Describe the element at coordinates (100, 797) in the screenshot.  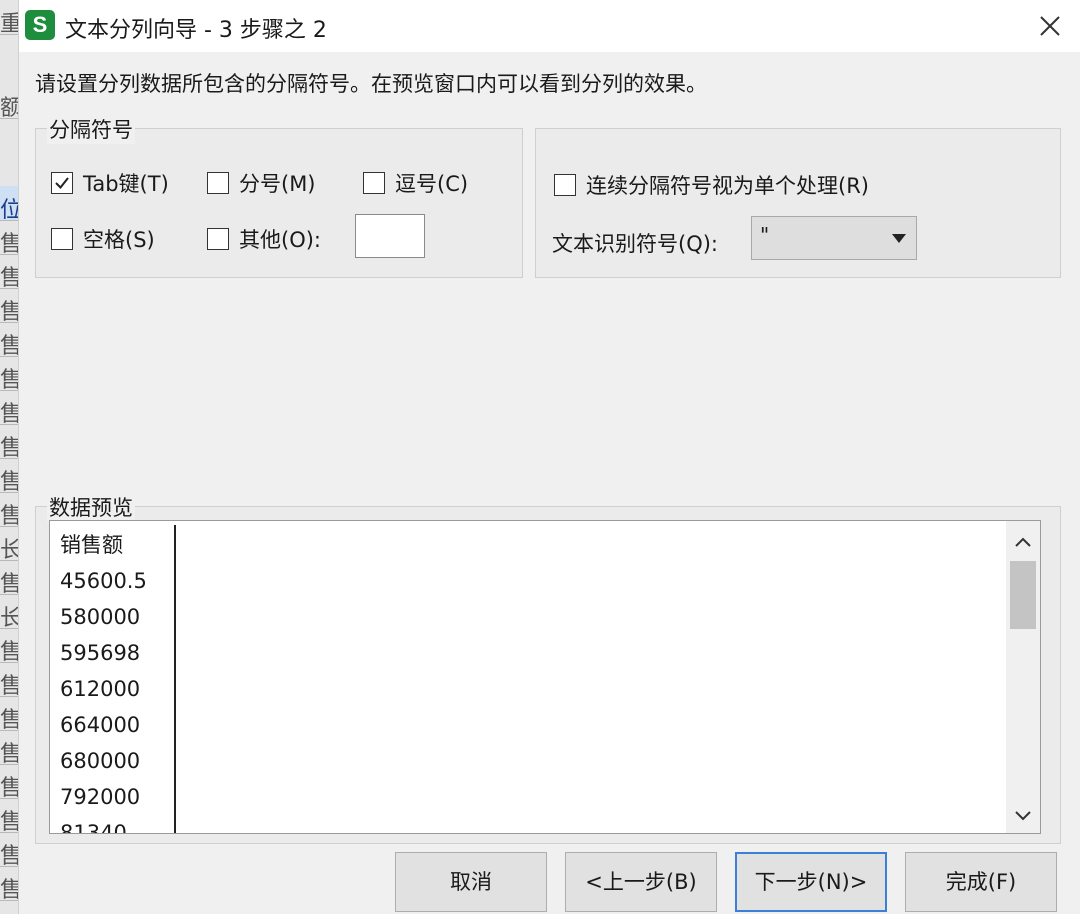
I see `preview-row: 792000` at that location.